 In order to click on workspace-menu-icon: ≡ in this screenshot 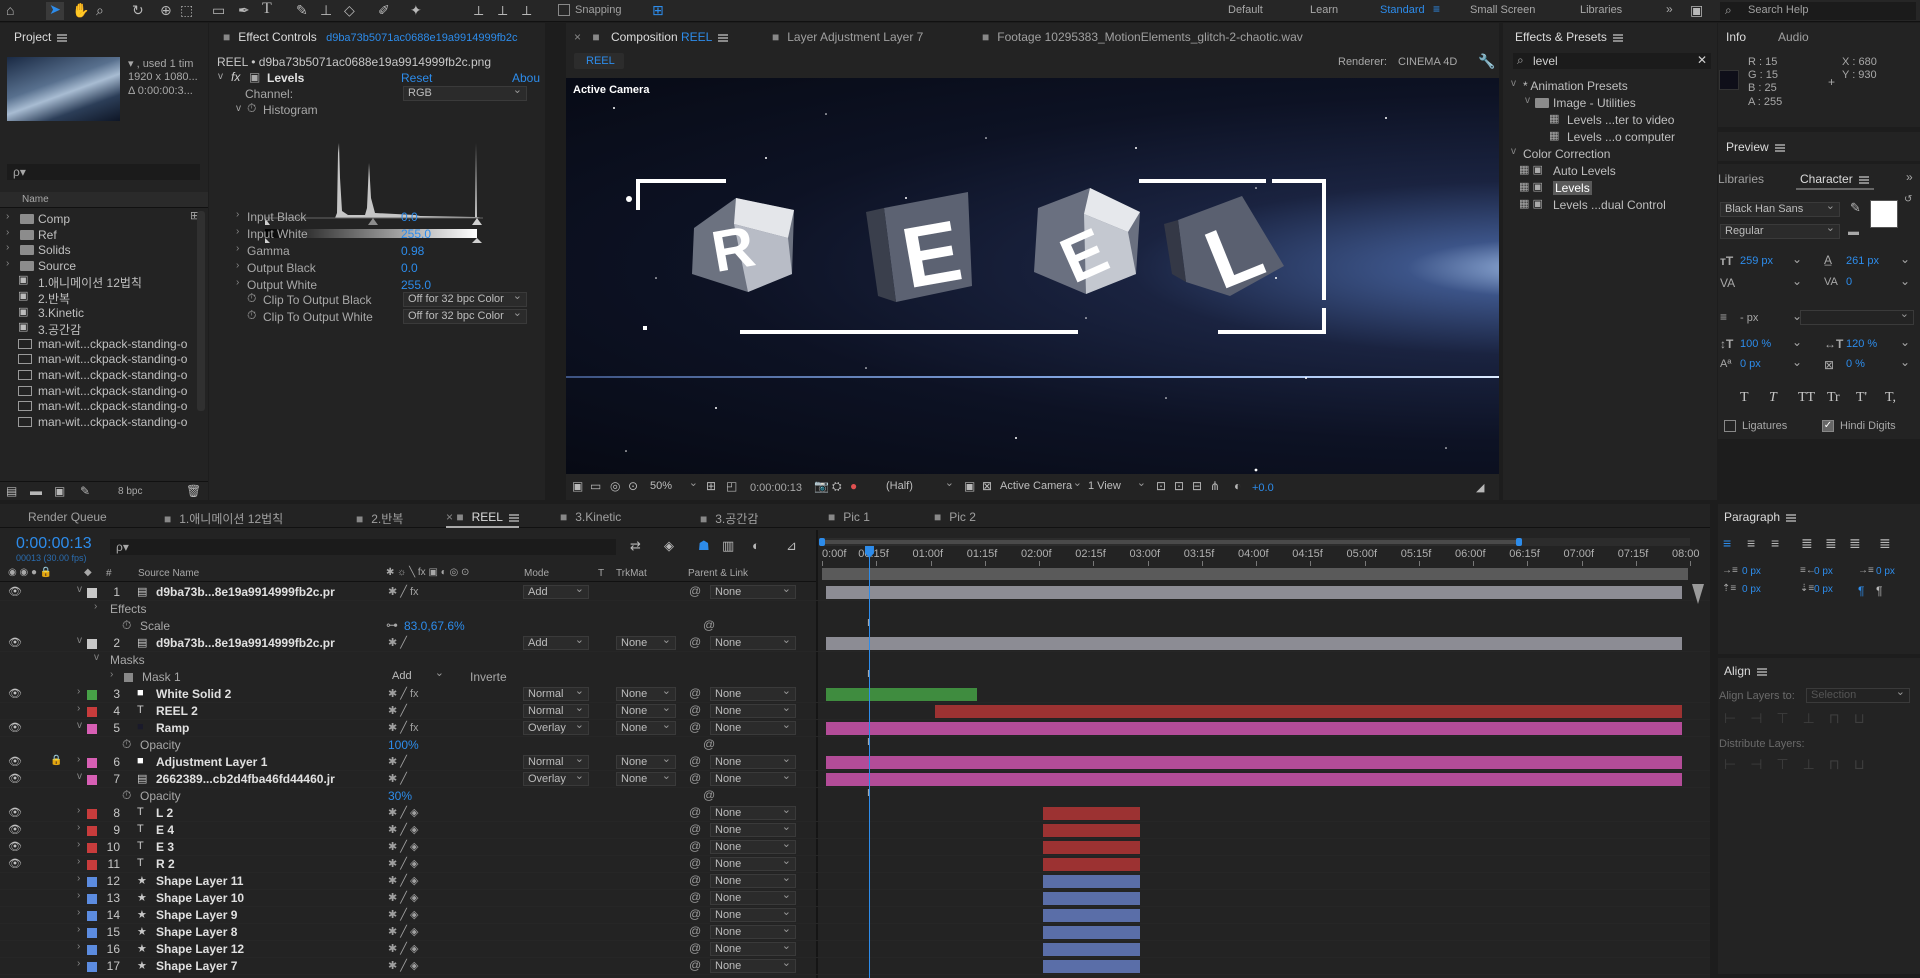, I will do `click(1436, 9)`.